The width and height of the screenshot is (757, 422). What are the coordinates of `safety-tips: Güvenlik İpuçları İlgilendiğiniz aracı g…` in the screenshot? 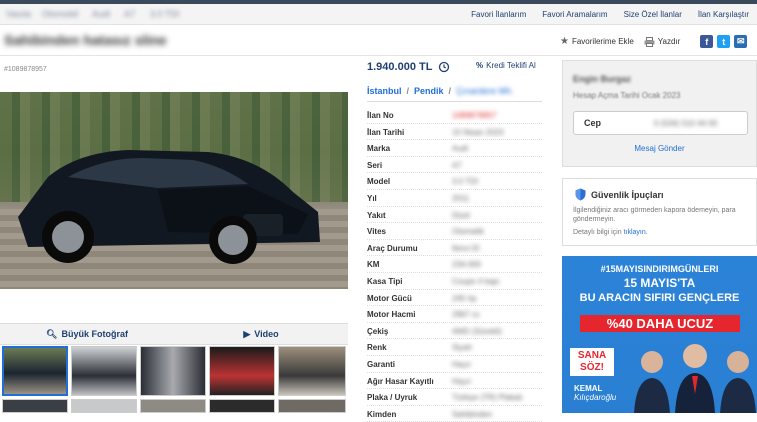 It's located at (659, 212).